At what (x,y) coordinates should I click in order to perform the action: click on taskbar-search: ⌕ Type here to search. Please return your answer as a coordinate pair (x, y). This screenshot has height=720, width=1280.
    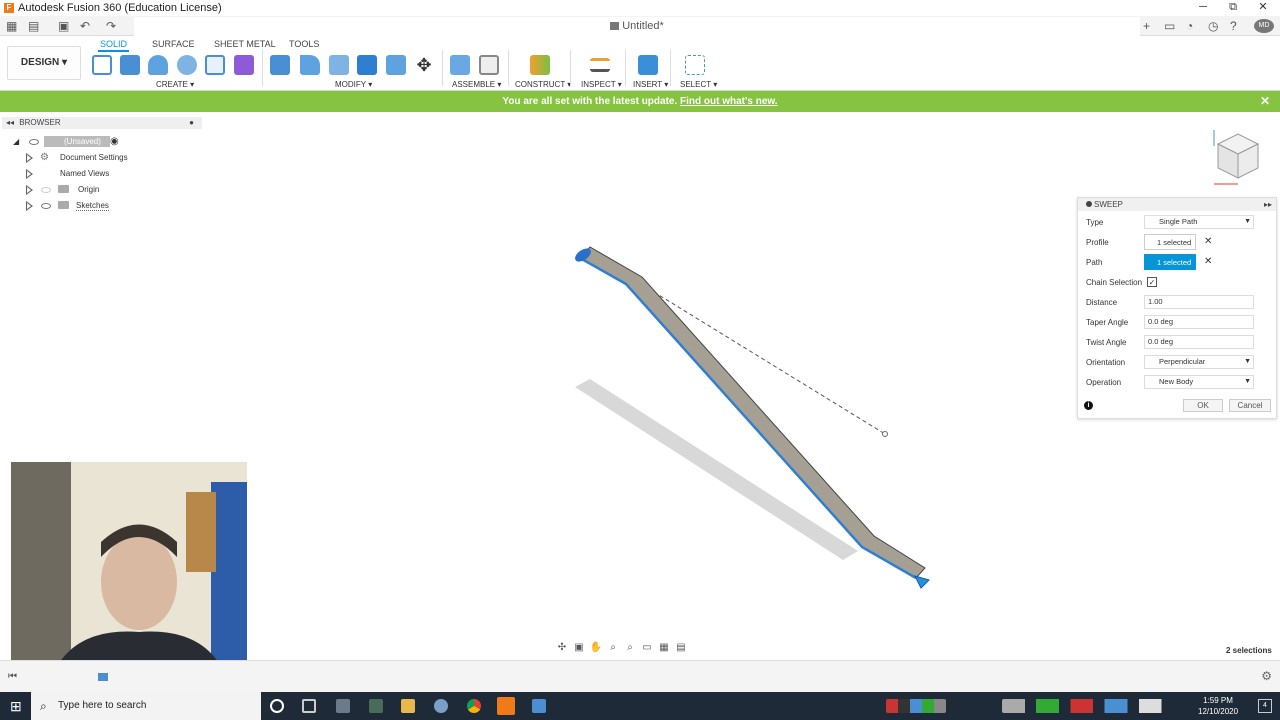
    Looking at the image, I should click on (146, 706).